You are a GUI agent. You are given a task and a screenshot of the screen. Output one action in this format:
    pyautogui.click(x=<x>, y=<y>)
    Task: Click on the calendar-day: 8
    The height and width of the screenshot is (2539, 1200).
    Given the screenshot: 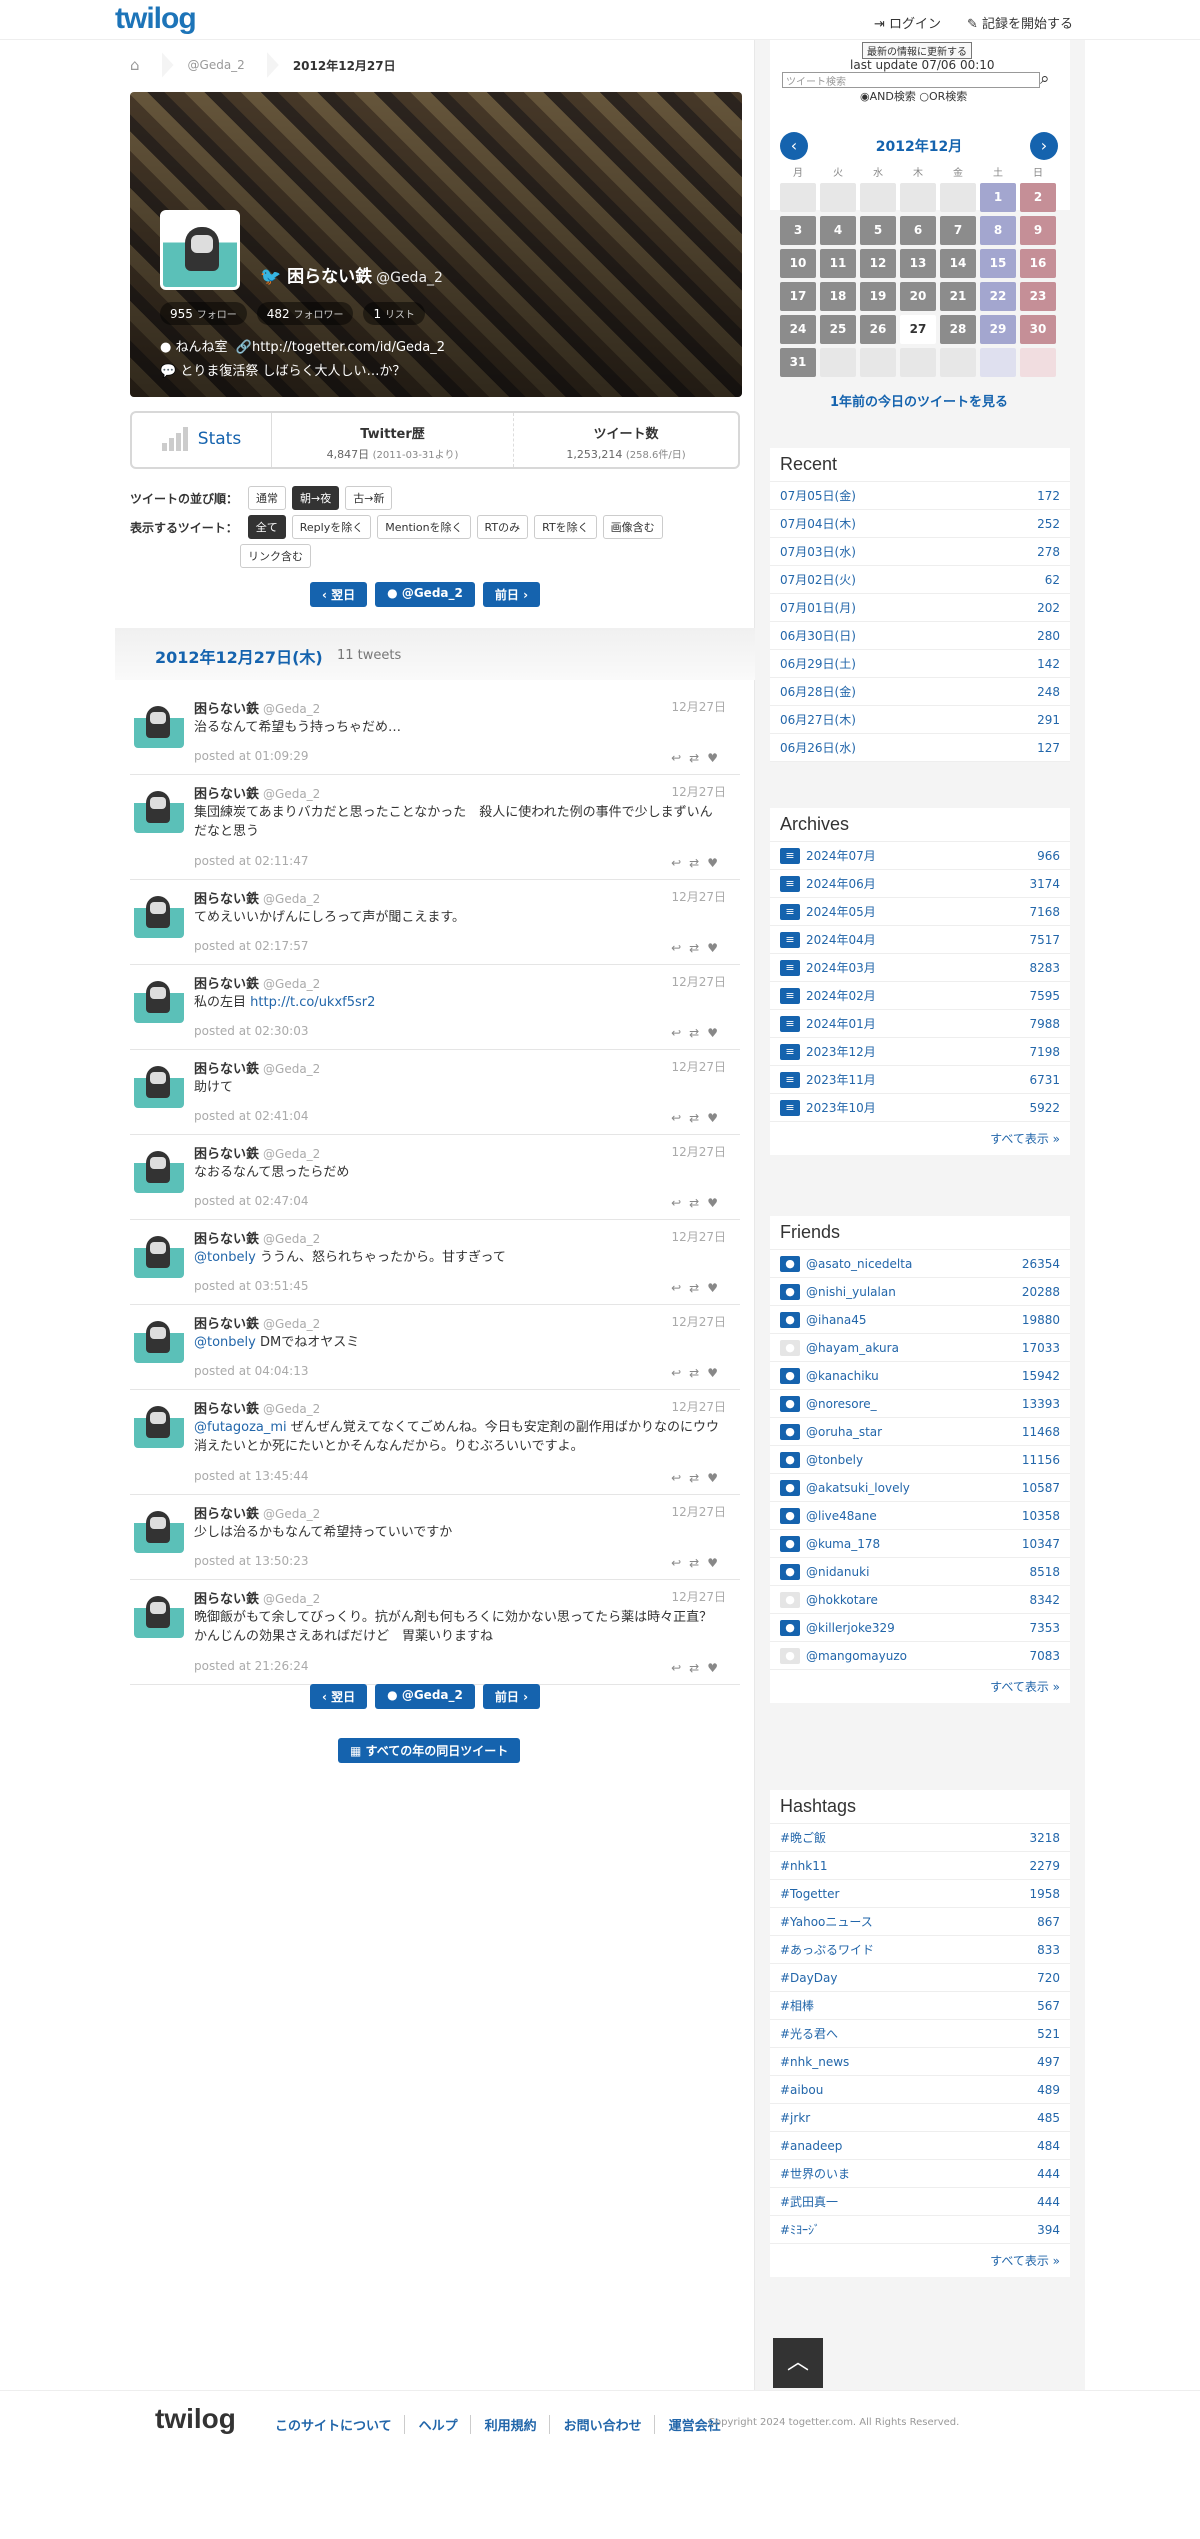 What is the action you would take?
    pyautogui.click(x=998, y=230)
    